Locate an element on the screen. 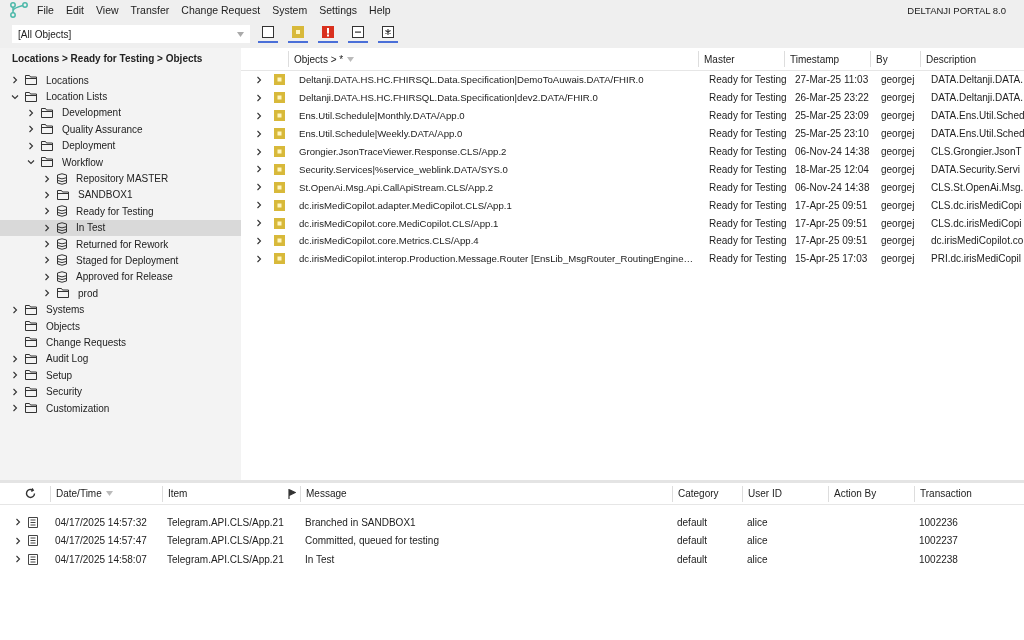 This screenshot has height=640, width=1024. column-header: Description is located at coordinates (972, 59).